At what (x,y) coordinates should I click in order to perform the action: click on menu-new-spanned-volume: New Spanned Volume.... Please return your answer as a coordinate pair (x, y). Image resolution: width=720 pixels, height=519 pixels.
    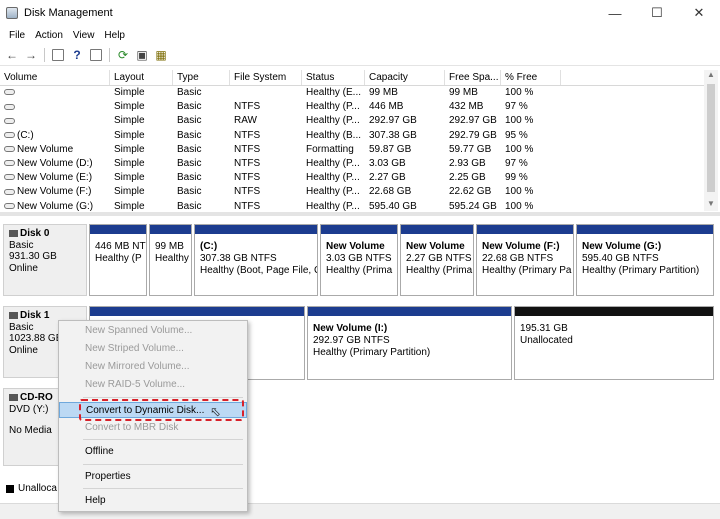
    Looking at the image, I should click on (139, 330).